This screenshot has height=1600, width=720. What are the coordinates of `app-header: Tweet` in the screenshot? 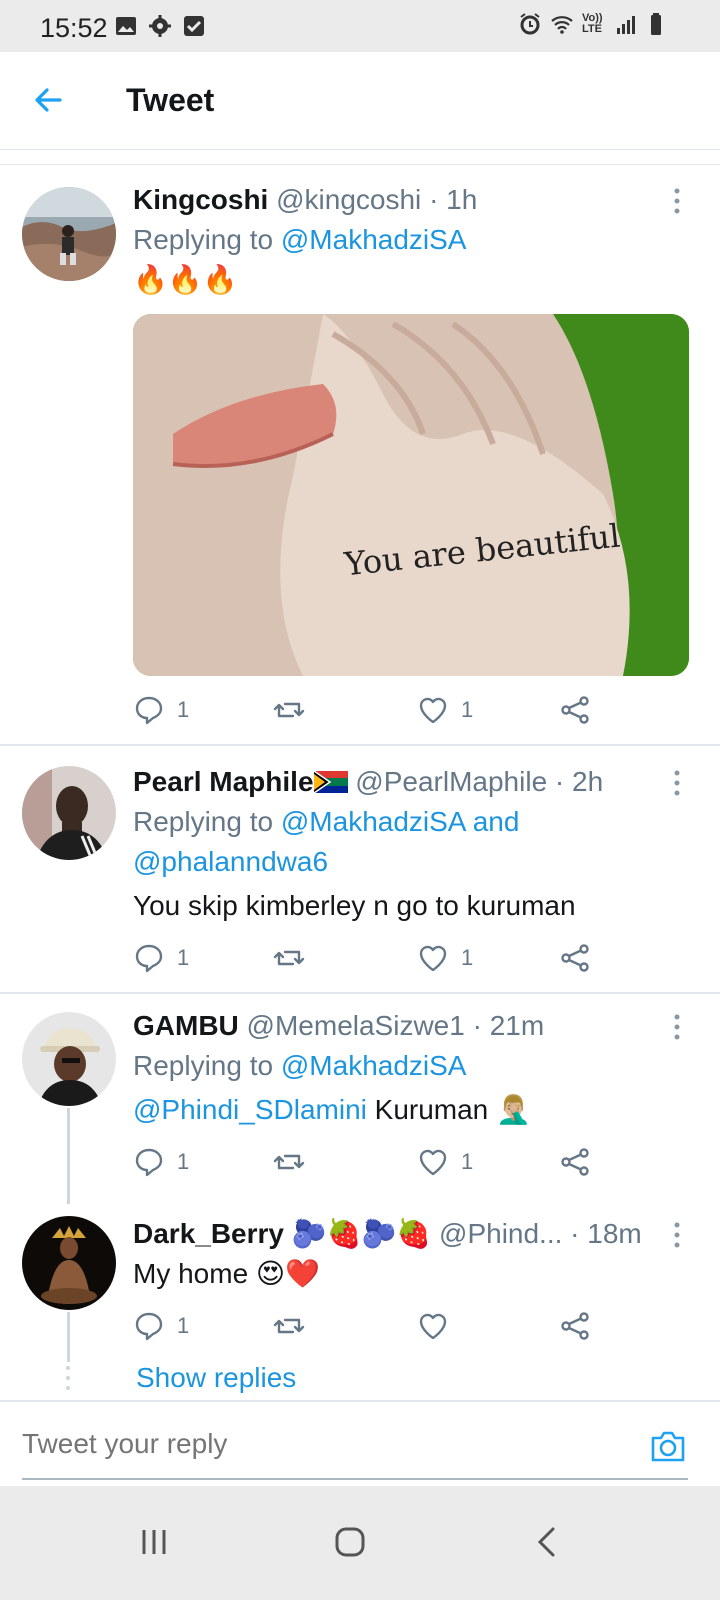 It's located at (360, 101).